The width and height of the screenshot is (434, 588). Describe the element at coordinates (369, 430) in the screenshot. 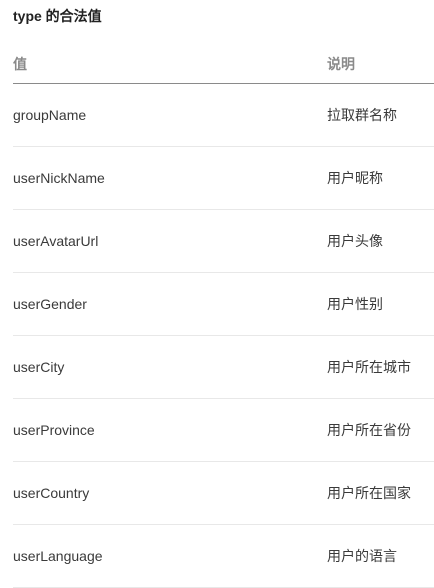

I see `row-description: 用户所在省份` at that location.